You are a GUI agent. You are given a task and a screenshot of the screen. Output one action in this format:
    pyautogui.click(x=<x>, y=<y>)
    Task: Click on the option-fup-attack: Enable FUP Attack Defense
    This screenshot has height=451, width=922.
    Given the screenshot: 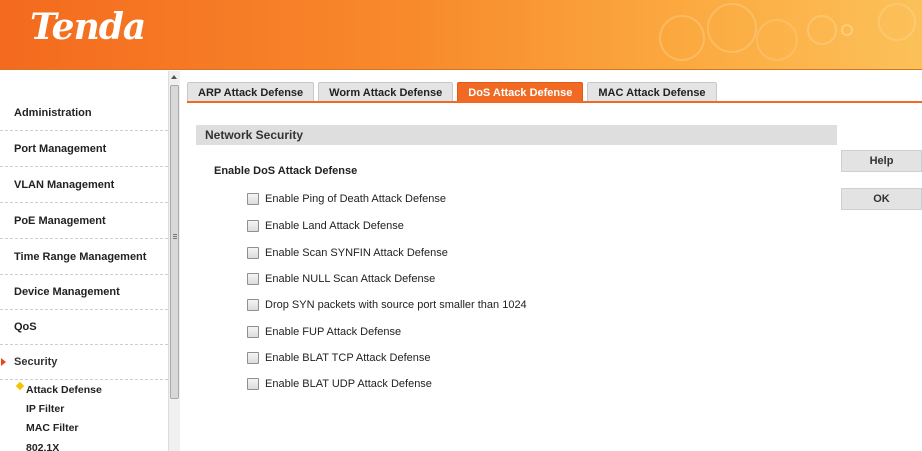 What is the action you would take?
    pyautogui.click(x=324, y=332)
    